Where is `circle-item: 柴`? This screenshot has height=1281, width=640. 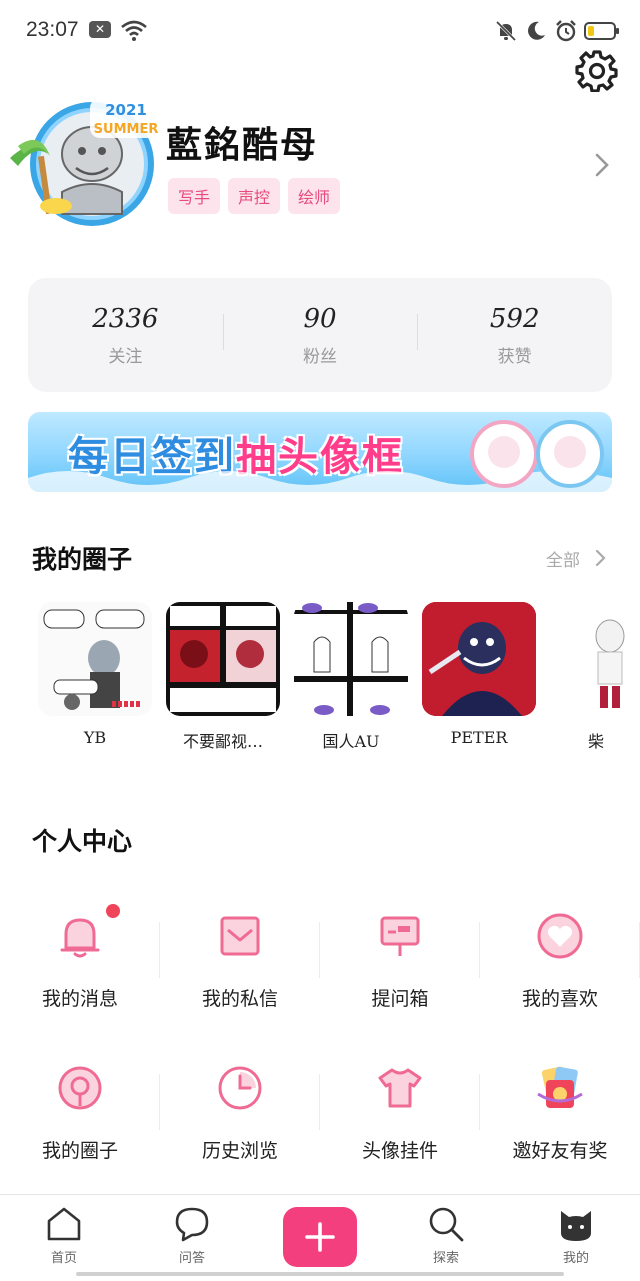
circle-item: 柴 is located at coordinates (595, 677).